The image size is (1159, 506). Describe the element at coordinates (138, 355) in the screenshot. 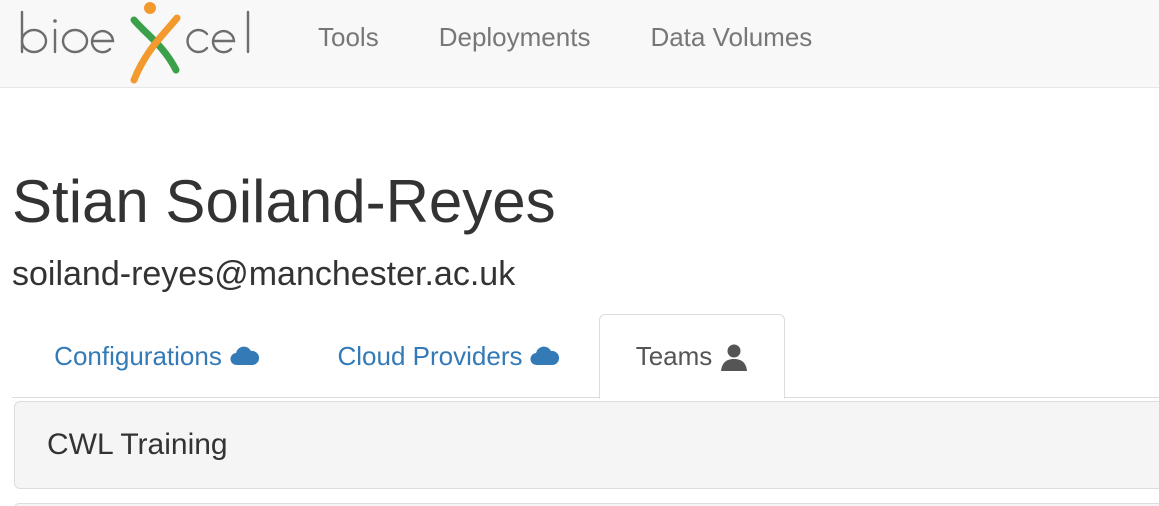

I see `tab-configurations-label: Configurations` at that location.